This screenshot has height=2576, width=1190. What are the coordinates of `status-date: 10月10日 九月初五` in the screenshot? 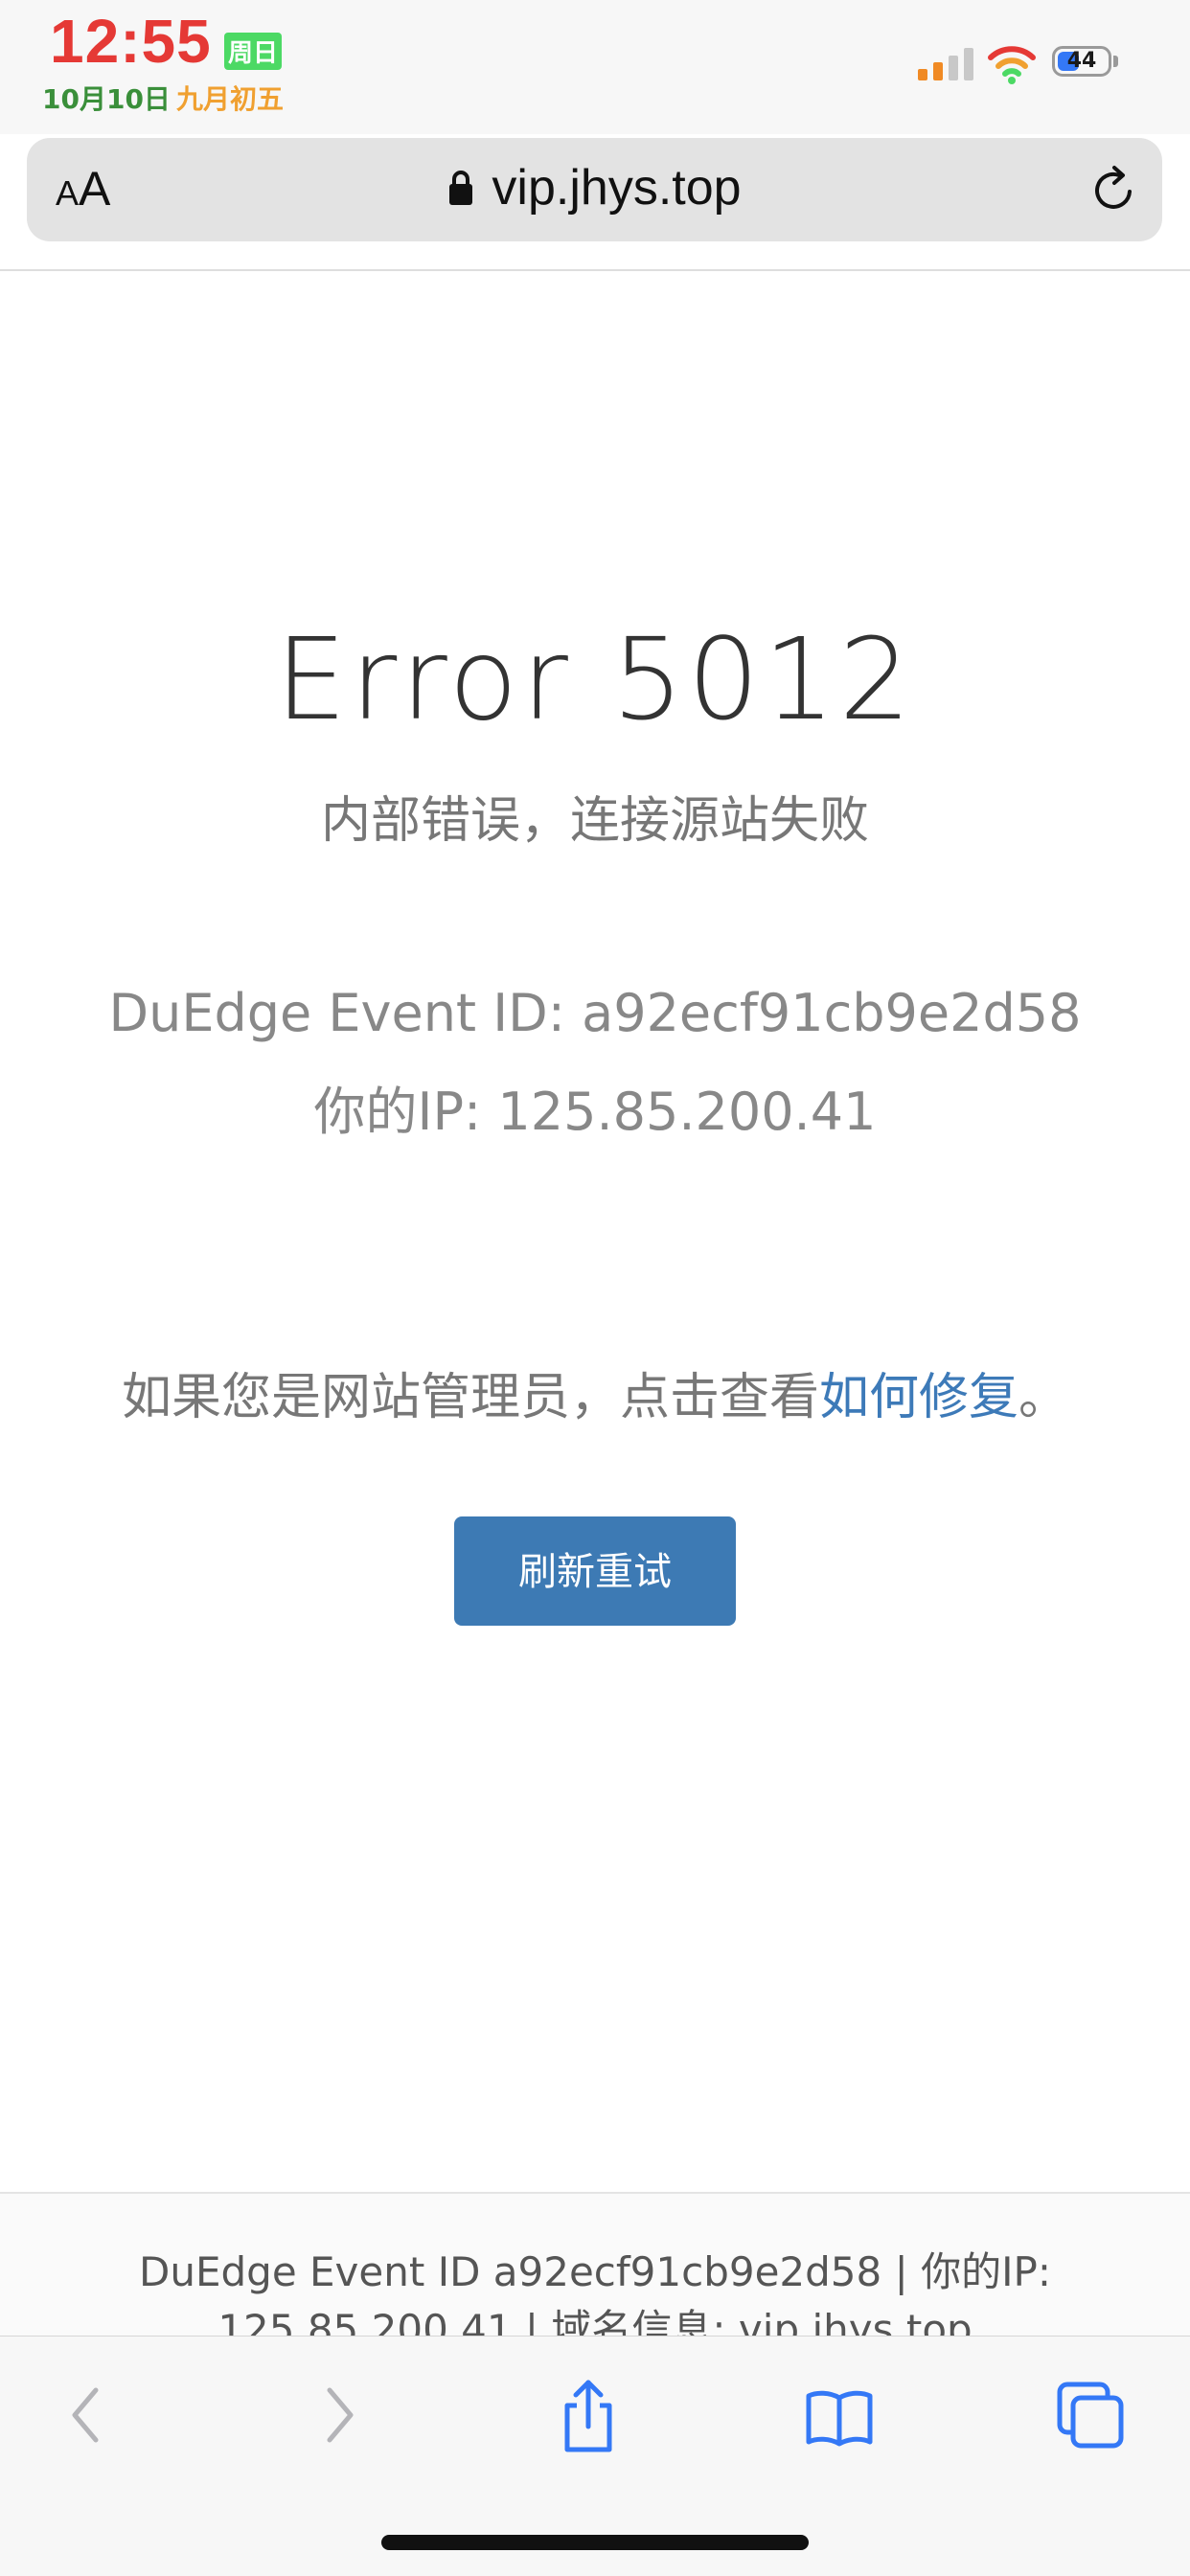 It's located at (163, 98).